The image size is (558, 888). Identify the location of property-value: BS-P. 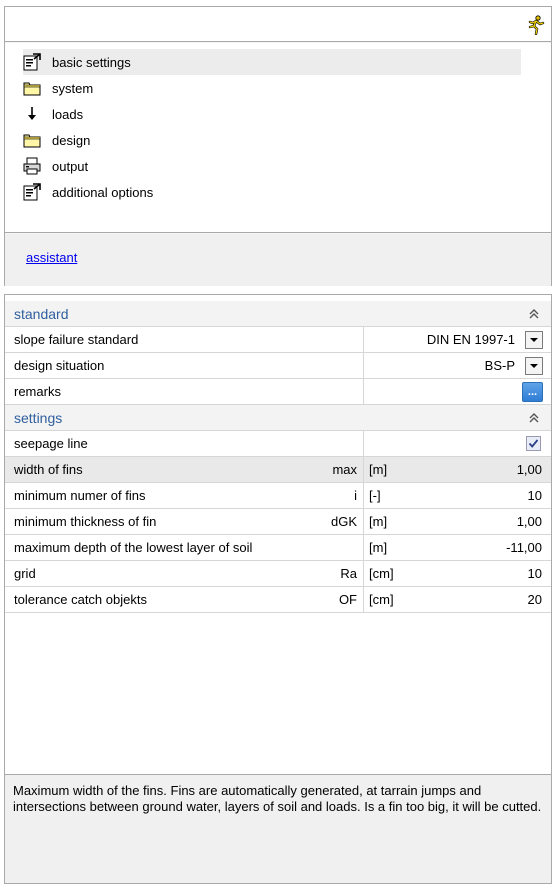
(500, 365).